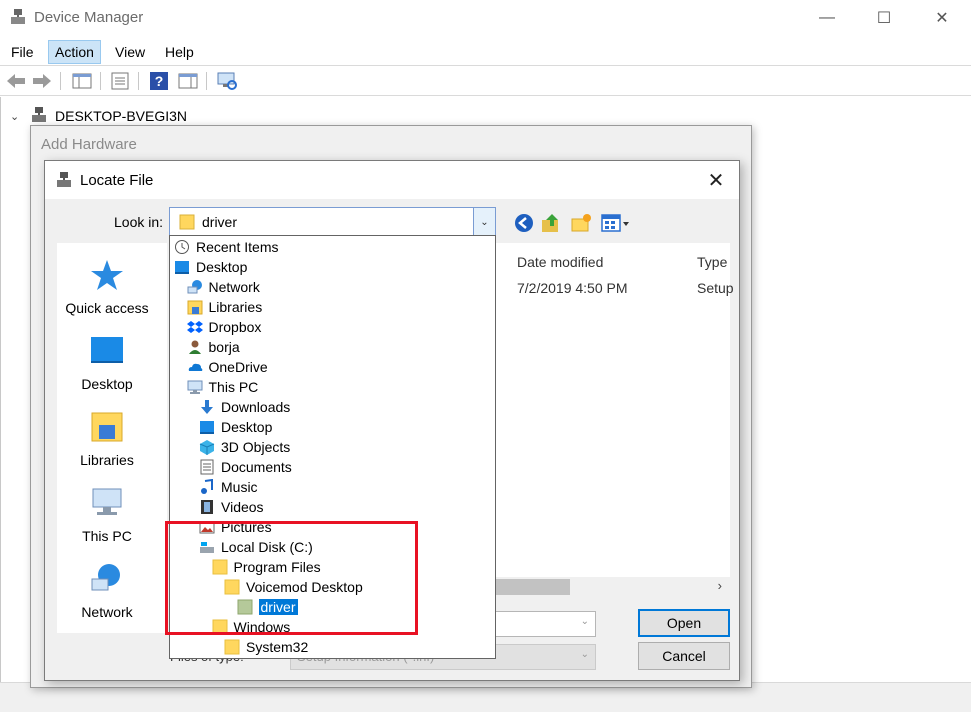 Image resolution: width=971 pixels, height=712 pixels. I want to click on chevron-right-icon: ›, so click(720, 585).